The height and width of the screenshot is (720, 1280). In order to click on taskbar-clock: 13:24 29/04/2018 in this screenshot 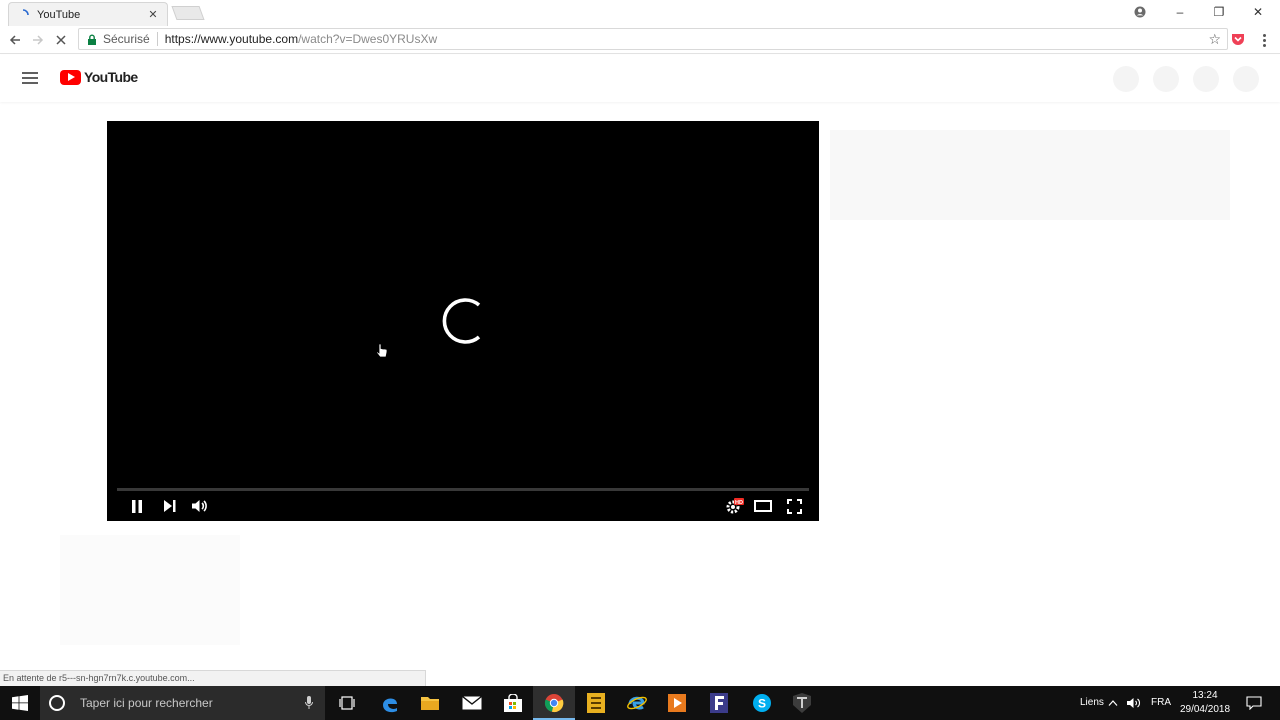, I will do `click(1205, 703)`.